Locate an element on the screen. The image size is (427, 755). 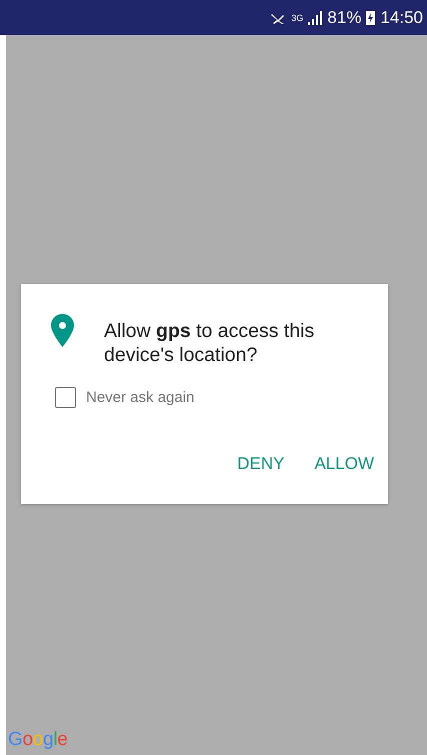
dialog-message: Allow gps to access this device's location? is located at coordinates (210, 343).